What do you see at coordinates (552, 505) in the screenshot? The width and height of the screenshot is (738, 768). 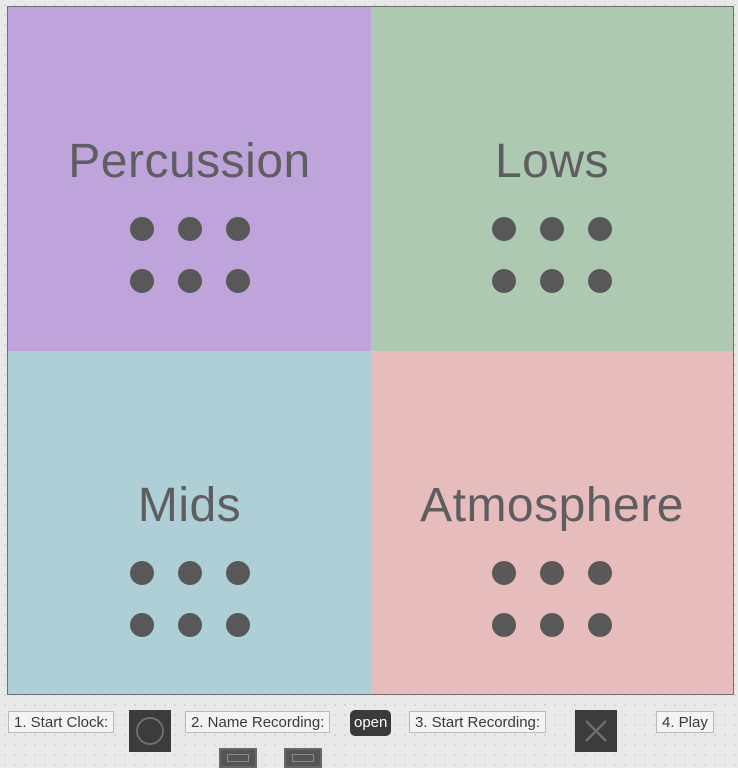 I see `quadrant-title: Atmosphere` at bounding box center [552, 505].